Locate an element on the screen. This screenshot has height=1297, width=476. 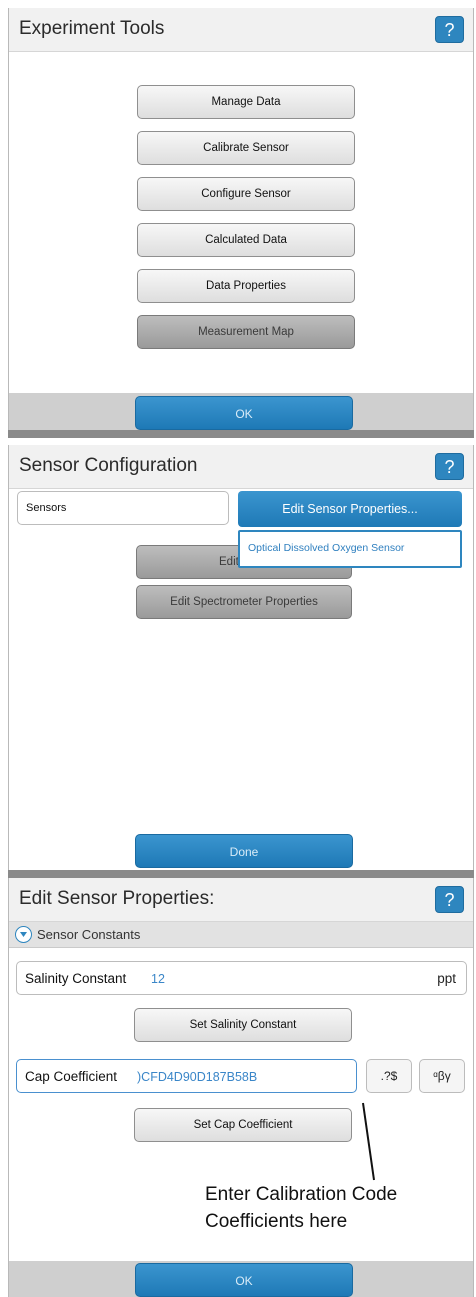
dialog-title: Sensor Configuration is located at coordinates (108, 465).